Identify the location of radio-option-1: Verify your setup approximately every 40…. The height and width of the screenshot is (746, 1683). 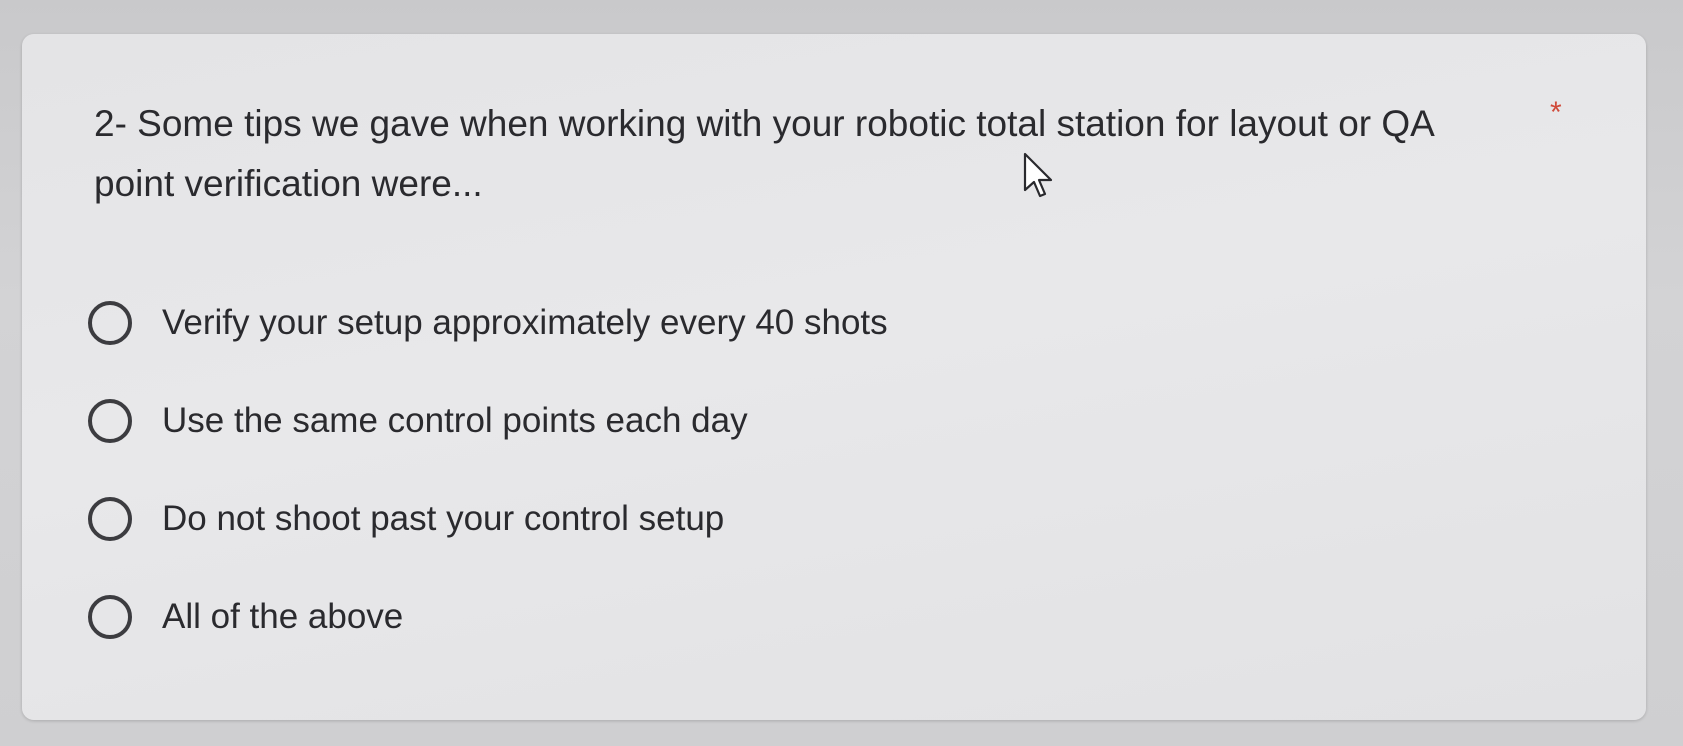
(738, 323).